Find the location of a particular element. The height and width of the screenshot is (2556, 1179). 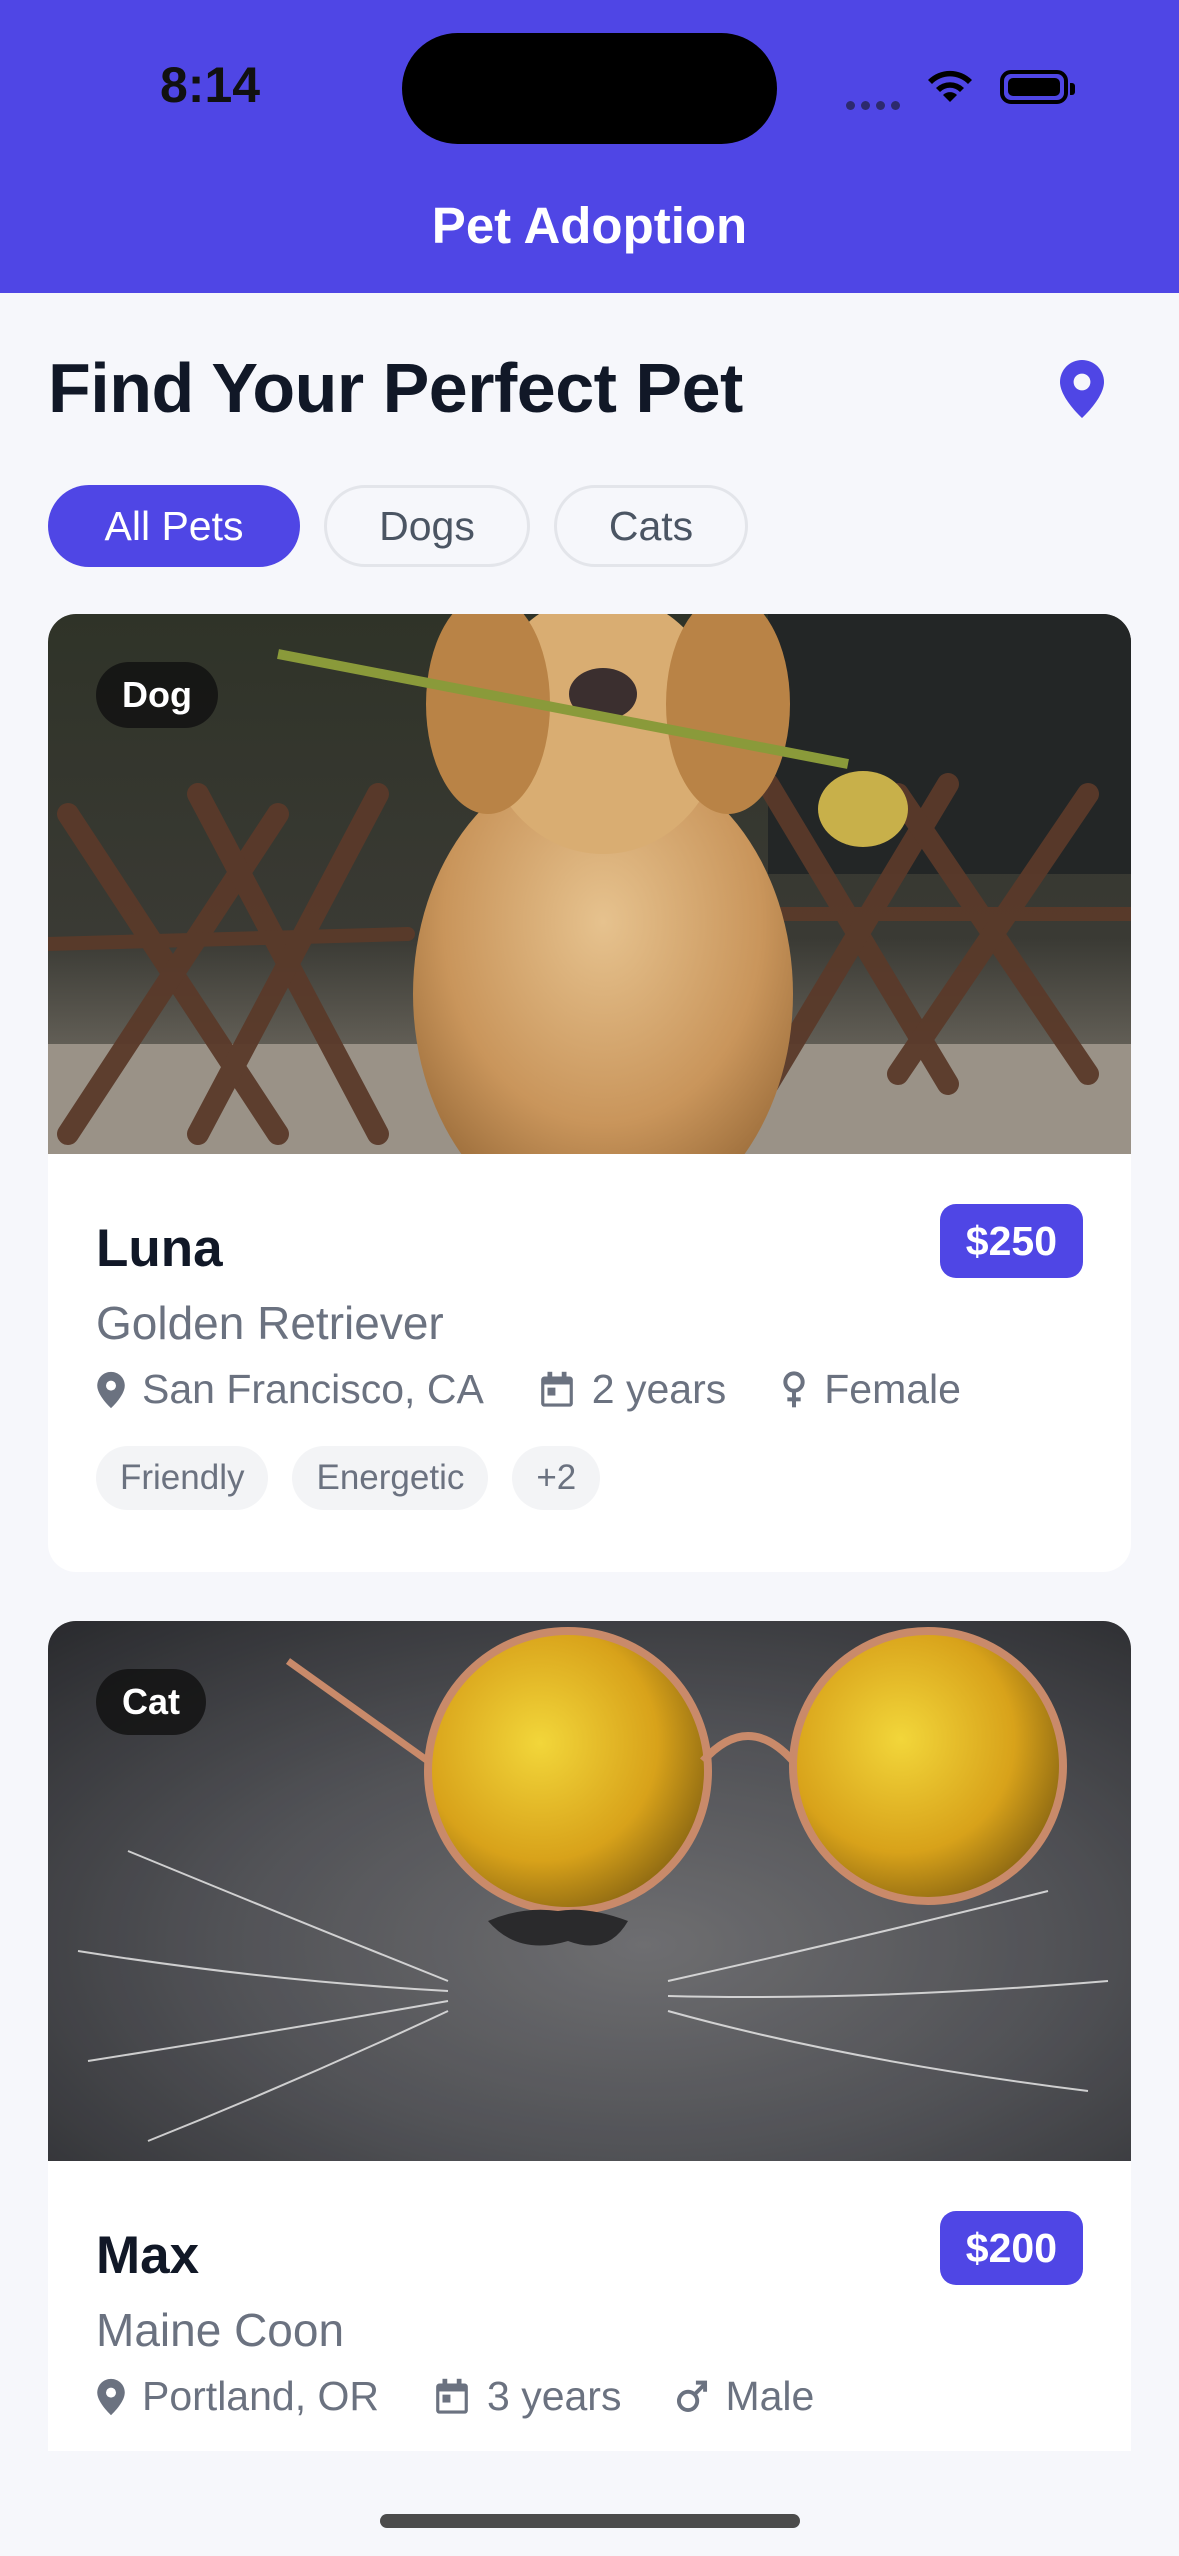

more-tags: +2 is located at coordinates (556, 1478).